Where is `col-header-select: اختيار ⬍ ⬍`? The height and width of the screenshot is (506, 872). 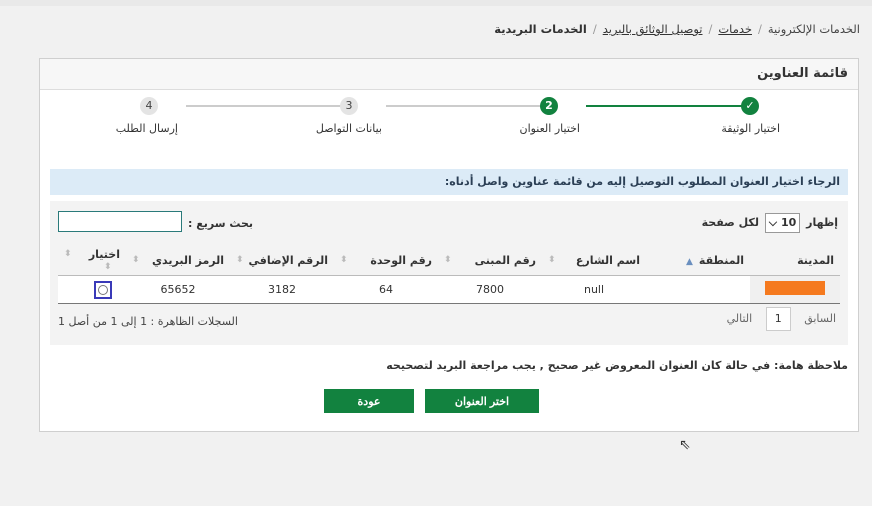 col-header-select: اختيار ⬍ ⬍ is located at coordinates (92, 260).